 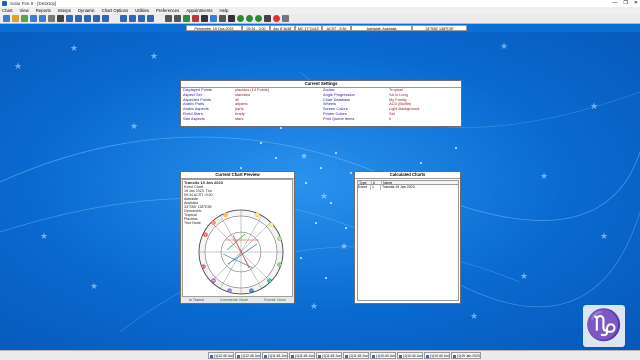 I want to click on status-mc: MC 17°Cp13', so click(x=308, y=28).